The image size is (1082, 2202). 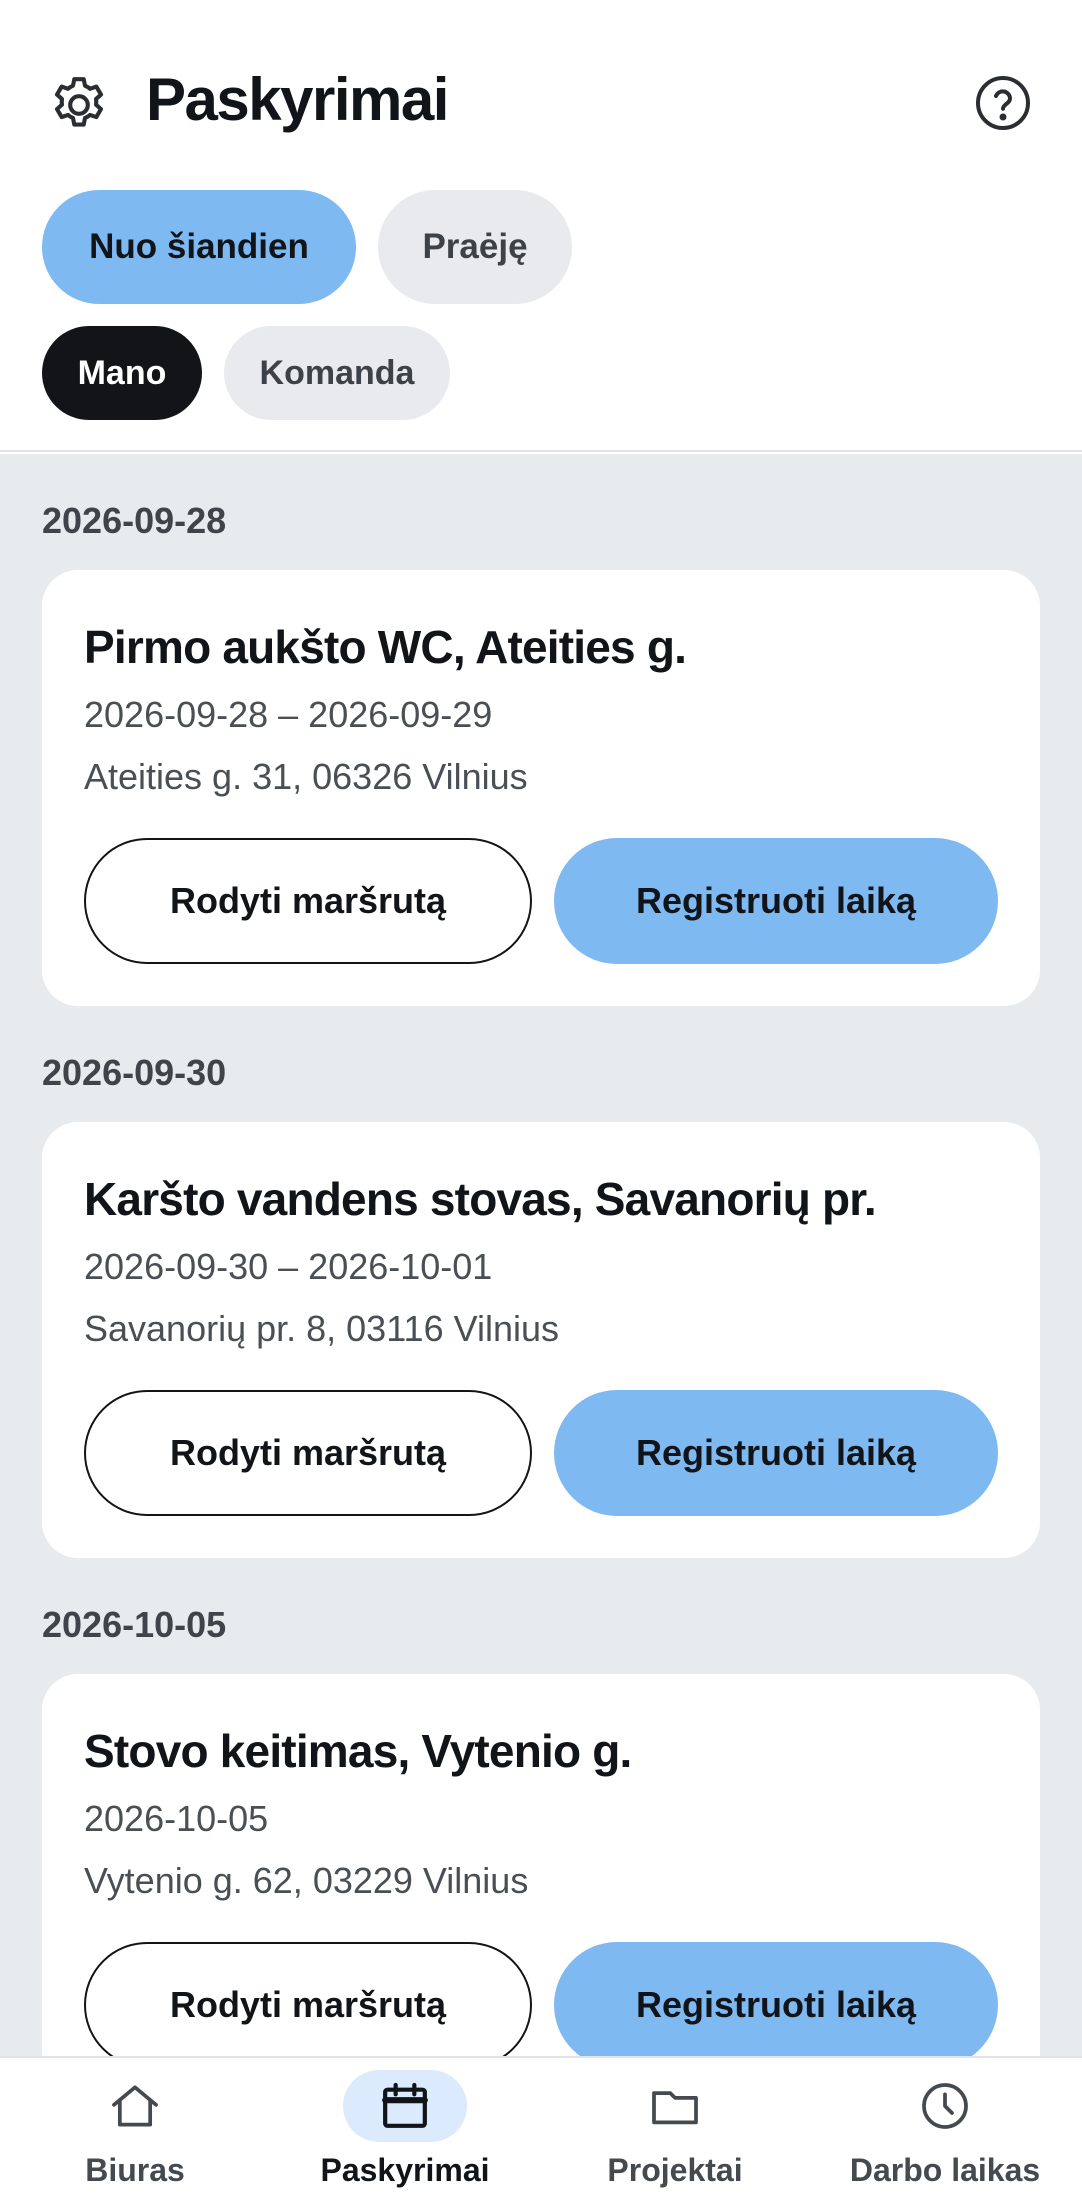 What do you see at coordinates (358, 1751) in the screenshot?
I see `appointment-title: Stovo keitimas, Vytenio g.` at bounding box center [358, 1751].